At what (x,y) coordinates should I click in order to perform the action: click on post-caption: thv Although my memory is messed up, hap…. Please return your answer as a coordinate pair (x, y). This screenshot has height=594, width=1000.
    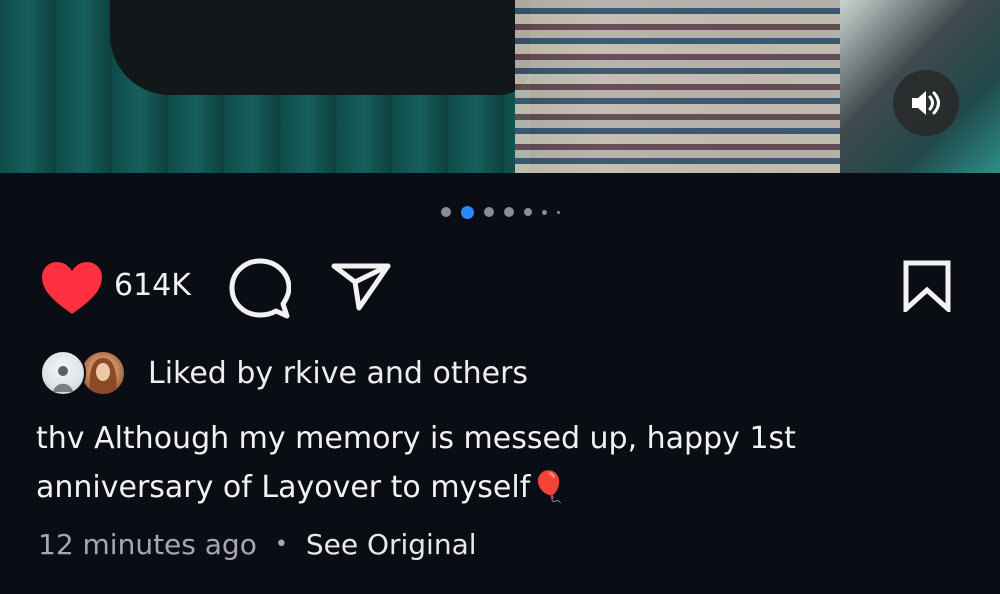
    Looking at the image, I should click on (416, 463).